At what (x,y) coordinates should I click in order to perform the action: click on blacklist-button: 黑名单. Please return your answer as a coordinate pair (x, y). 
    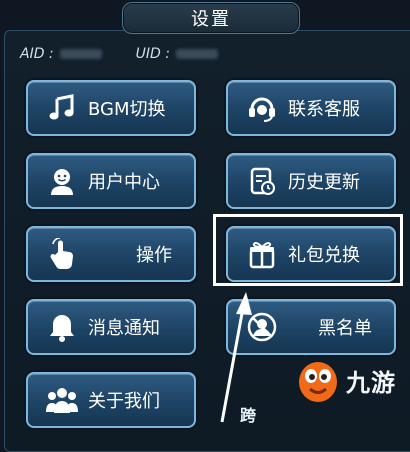
    Looking at the image, I should click on (311, 327).